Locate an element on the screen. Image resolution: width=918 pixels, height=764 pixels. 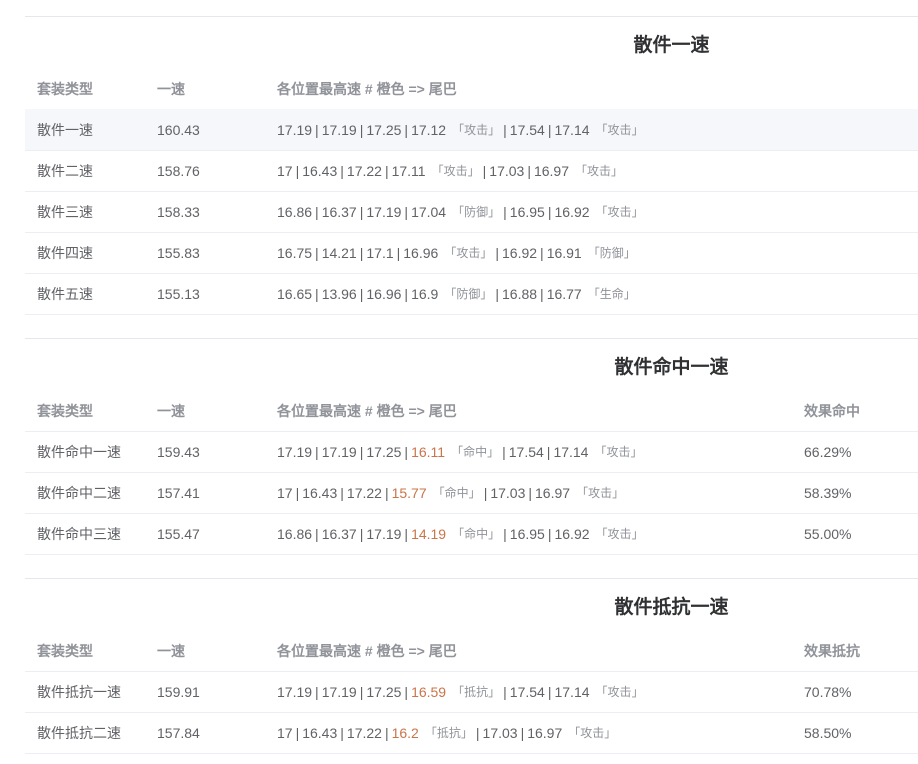
section-title: 散件一速 is located at coordinates (671, 45).